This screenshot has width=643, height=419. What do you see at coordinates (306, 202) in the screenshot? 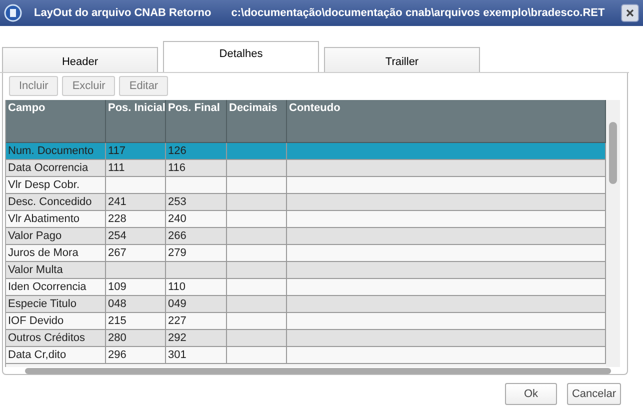
I see `table-row: Desc. Concedido 241 253` at bounding box center [306, 202].